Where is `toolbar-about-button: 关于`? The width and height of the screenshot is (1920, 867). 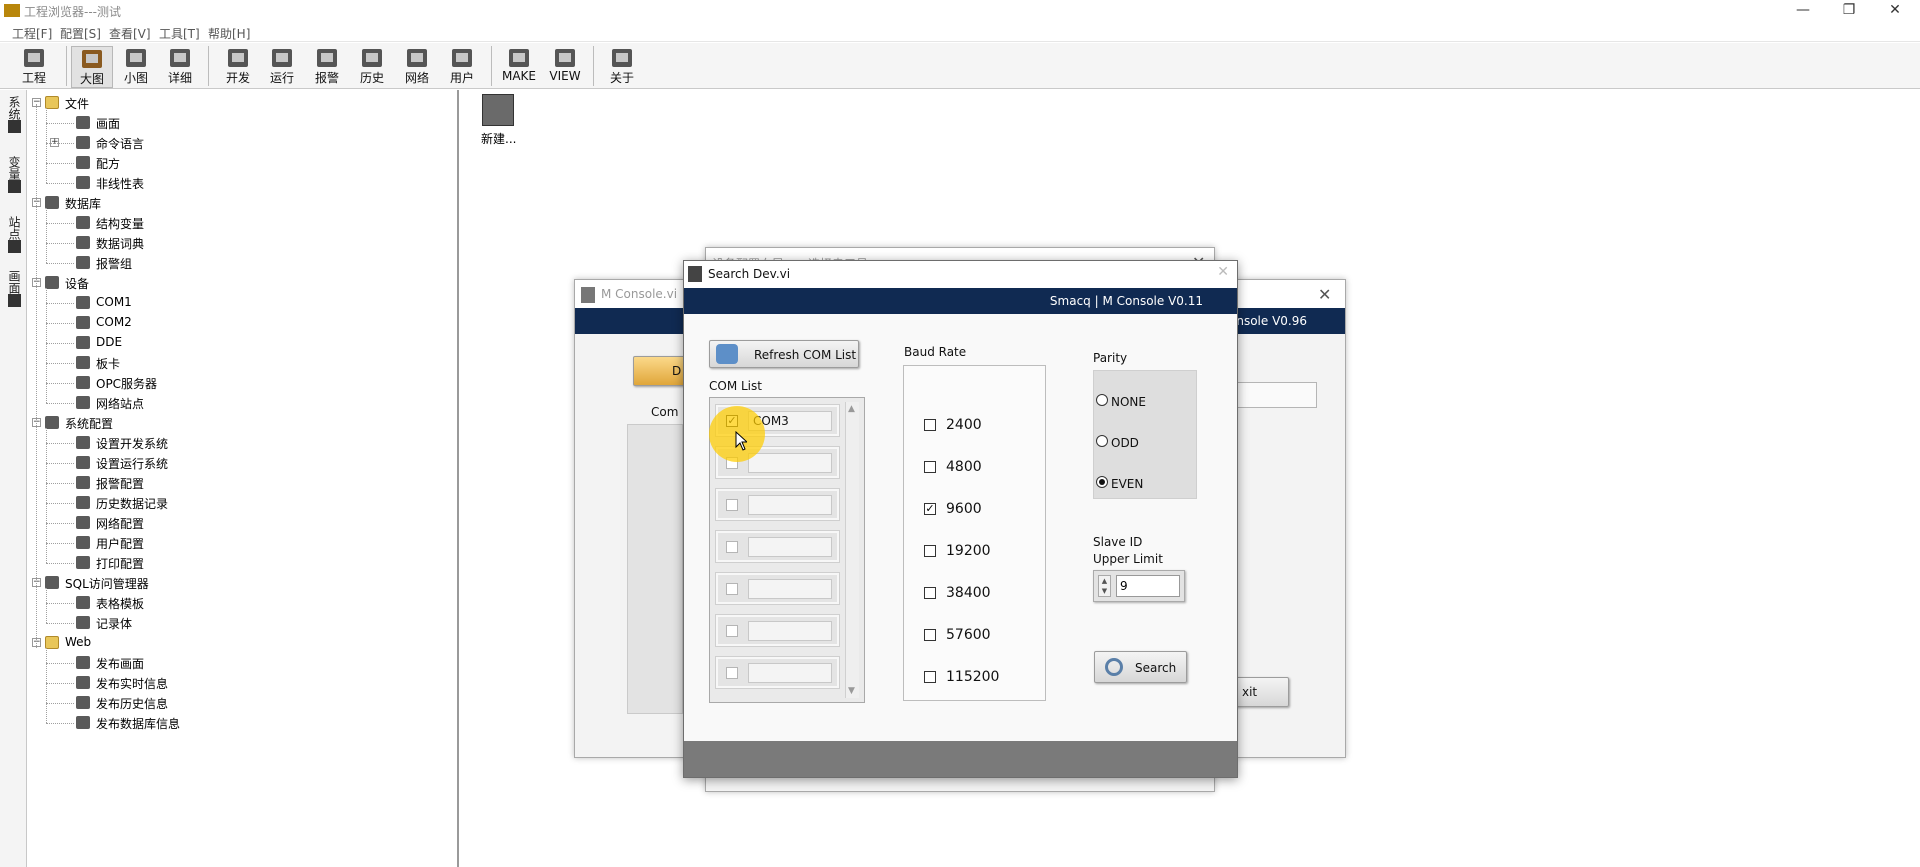 toolbar-about-button: 关于 is located at coordinates (622, 67).